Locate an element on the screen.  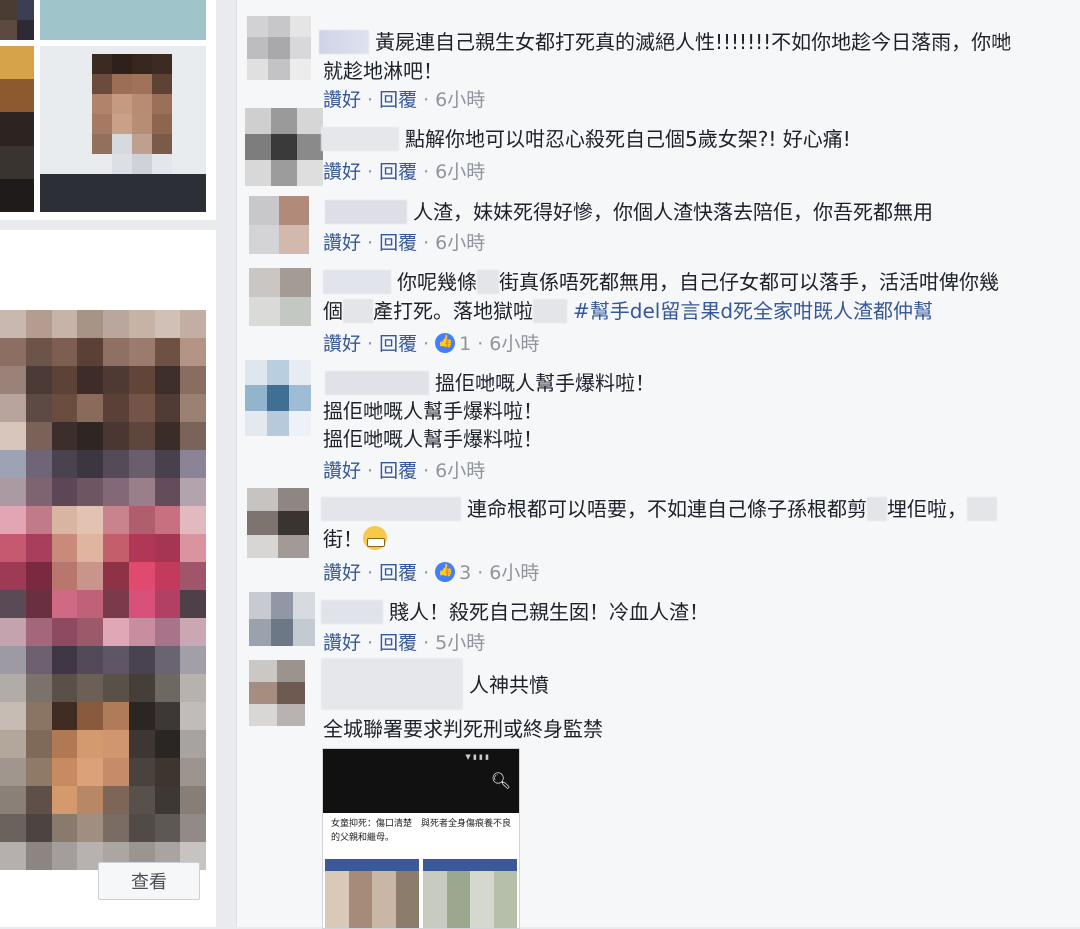
comment-text-line3: 搵佢哋嘅人幫手爆料啦！ is located at coordinates (433, 439).